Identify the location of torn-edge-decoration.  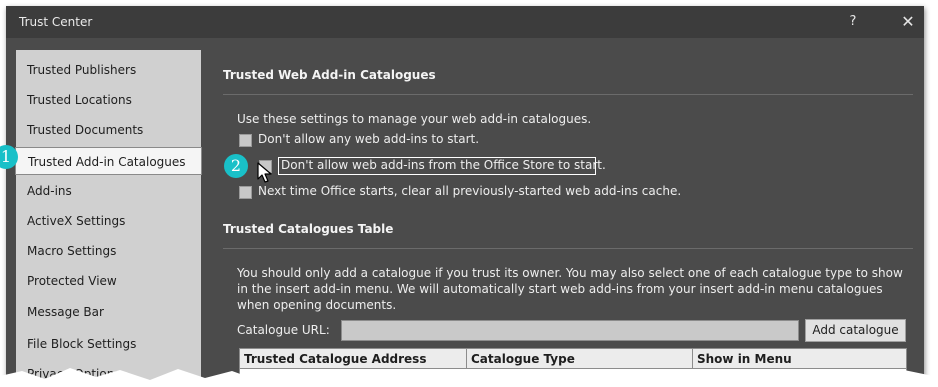
(469, 377).